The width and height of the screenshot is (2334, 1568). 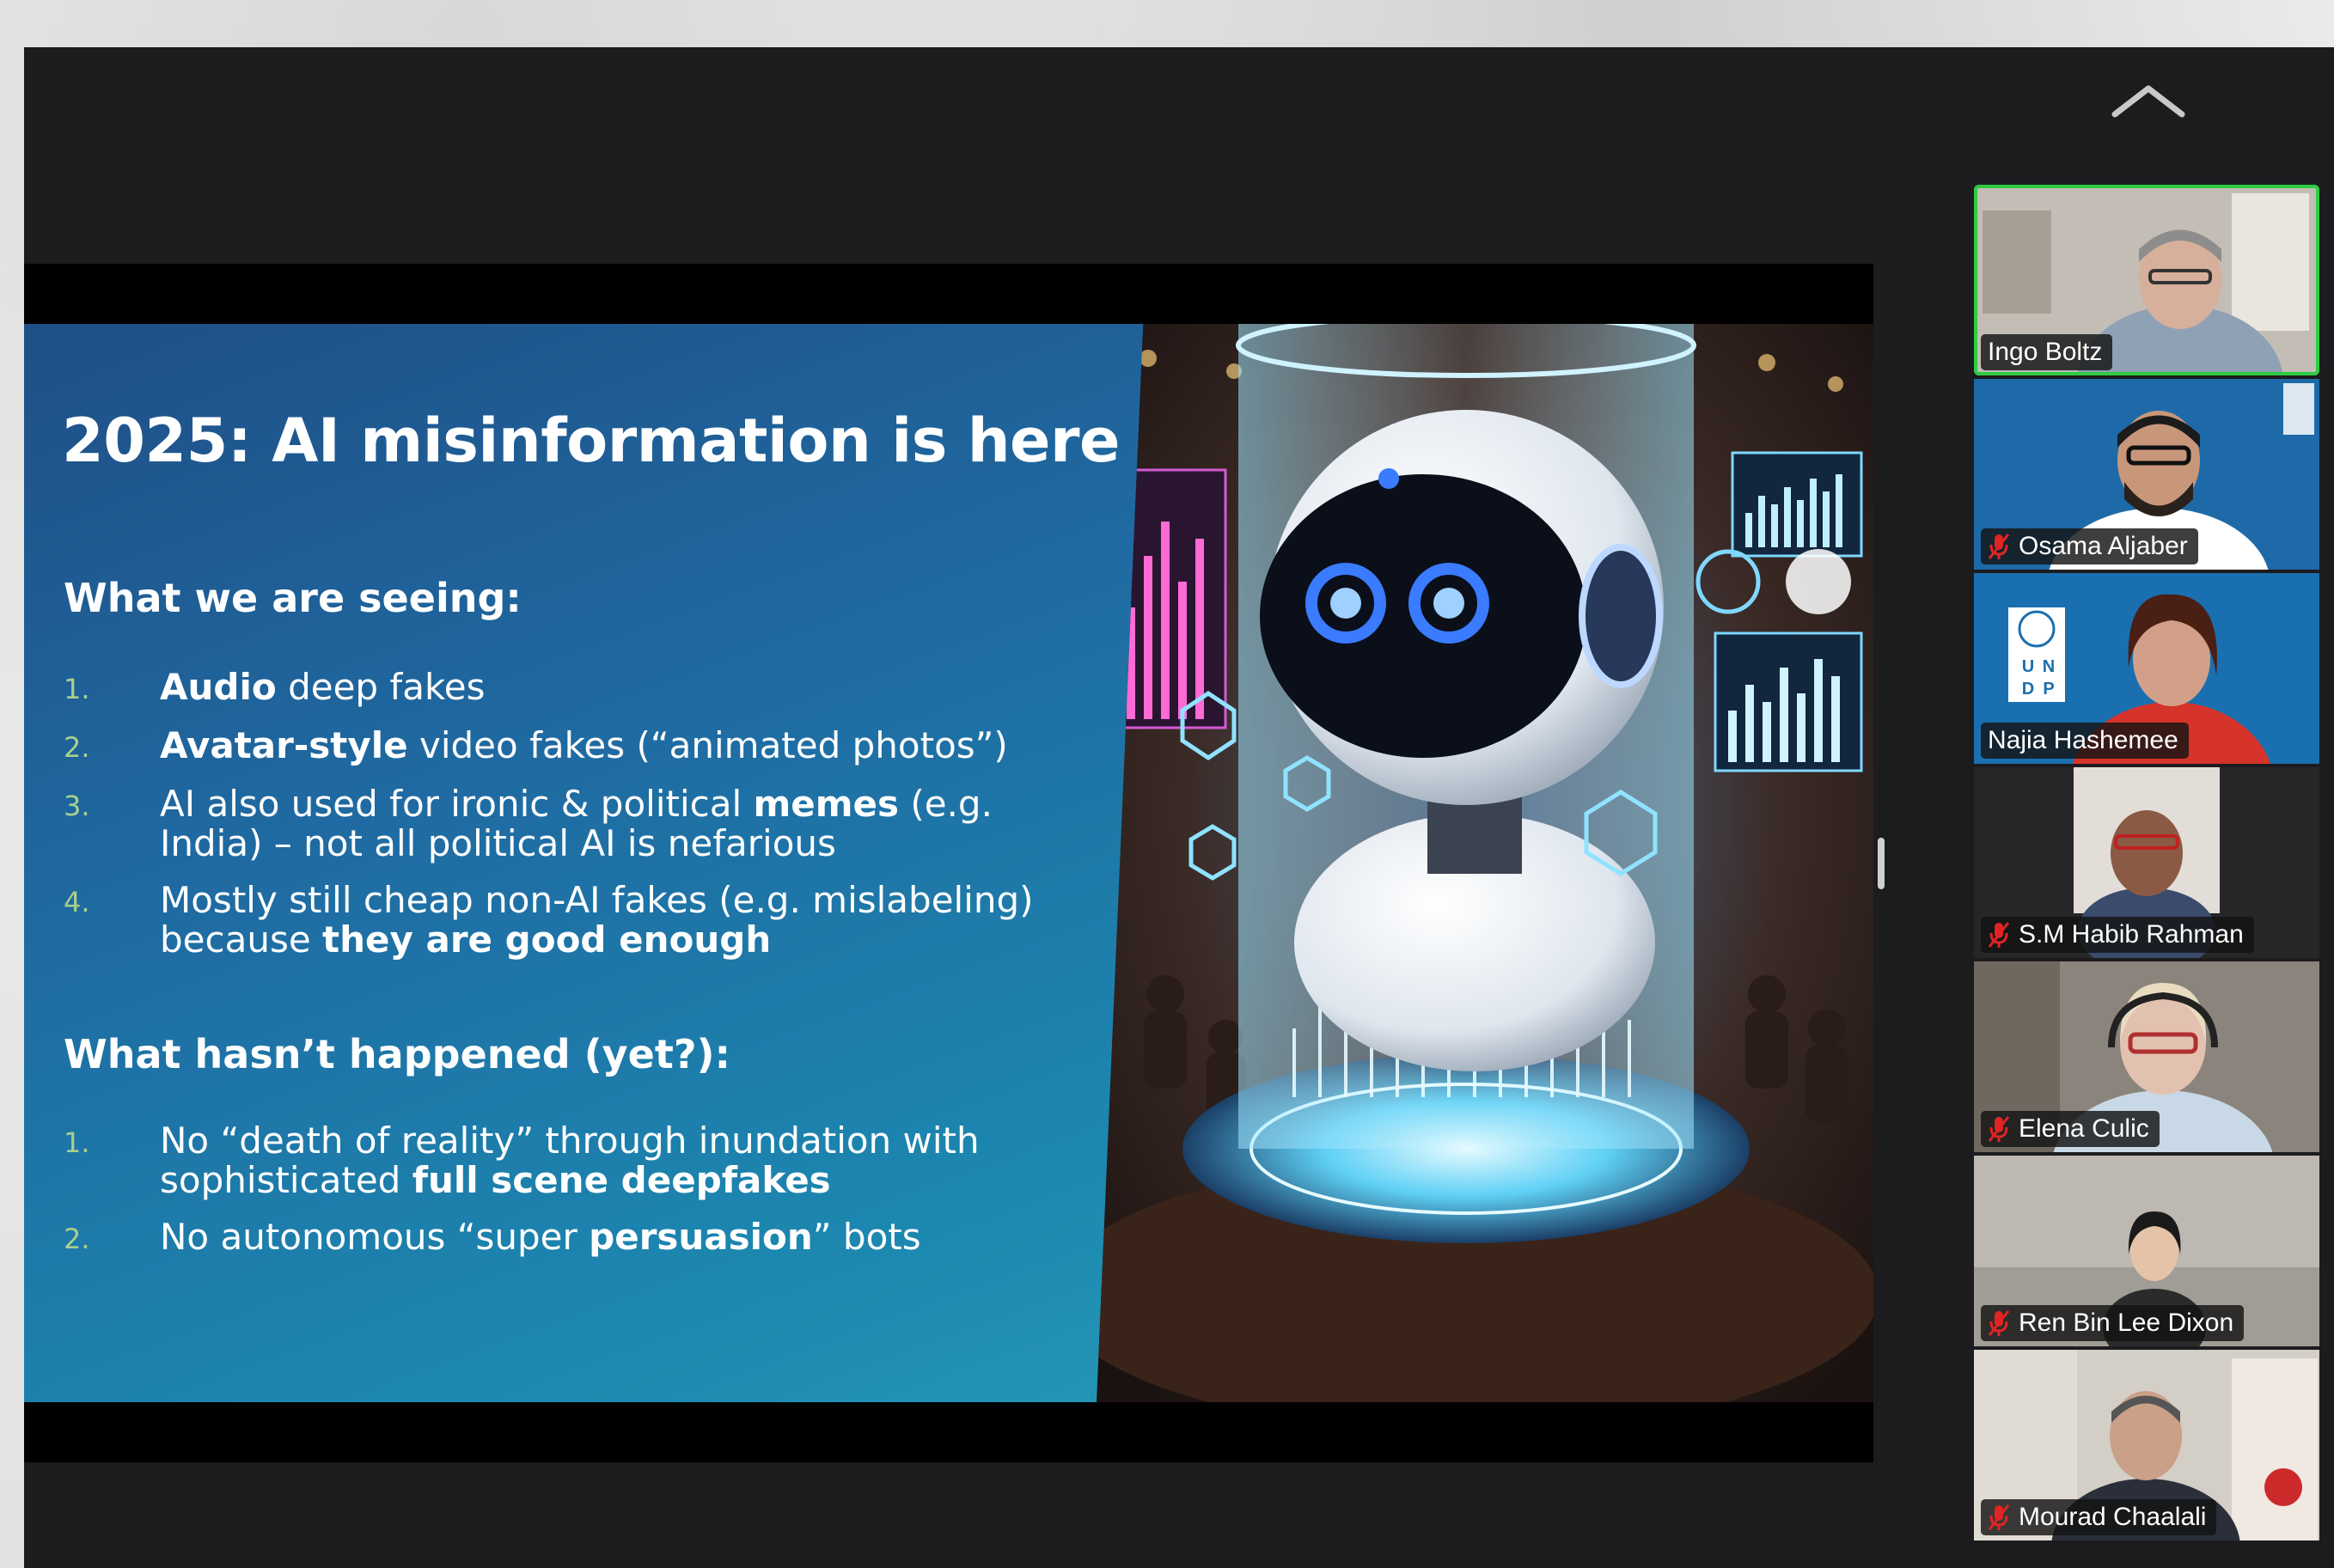 What do you see at coordinates (381, 687) in the screenshot?
I see `bullet-text: deep fakes` at bounding box center [381, 687].